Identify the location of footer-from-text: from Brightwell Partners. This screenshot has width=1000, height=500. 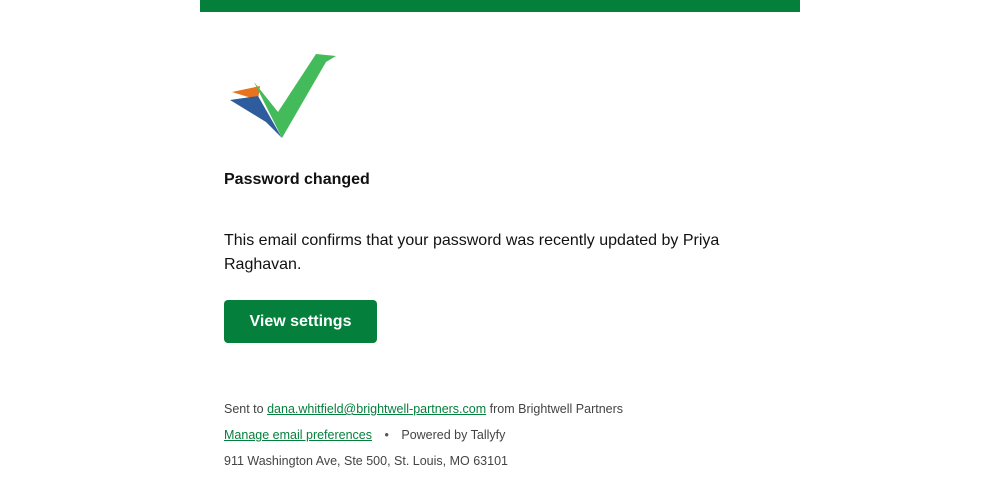
(556, 409).